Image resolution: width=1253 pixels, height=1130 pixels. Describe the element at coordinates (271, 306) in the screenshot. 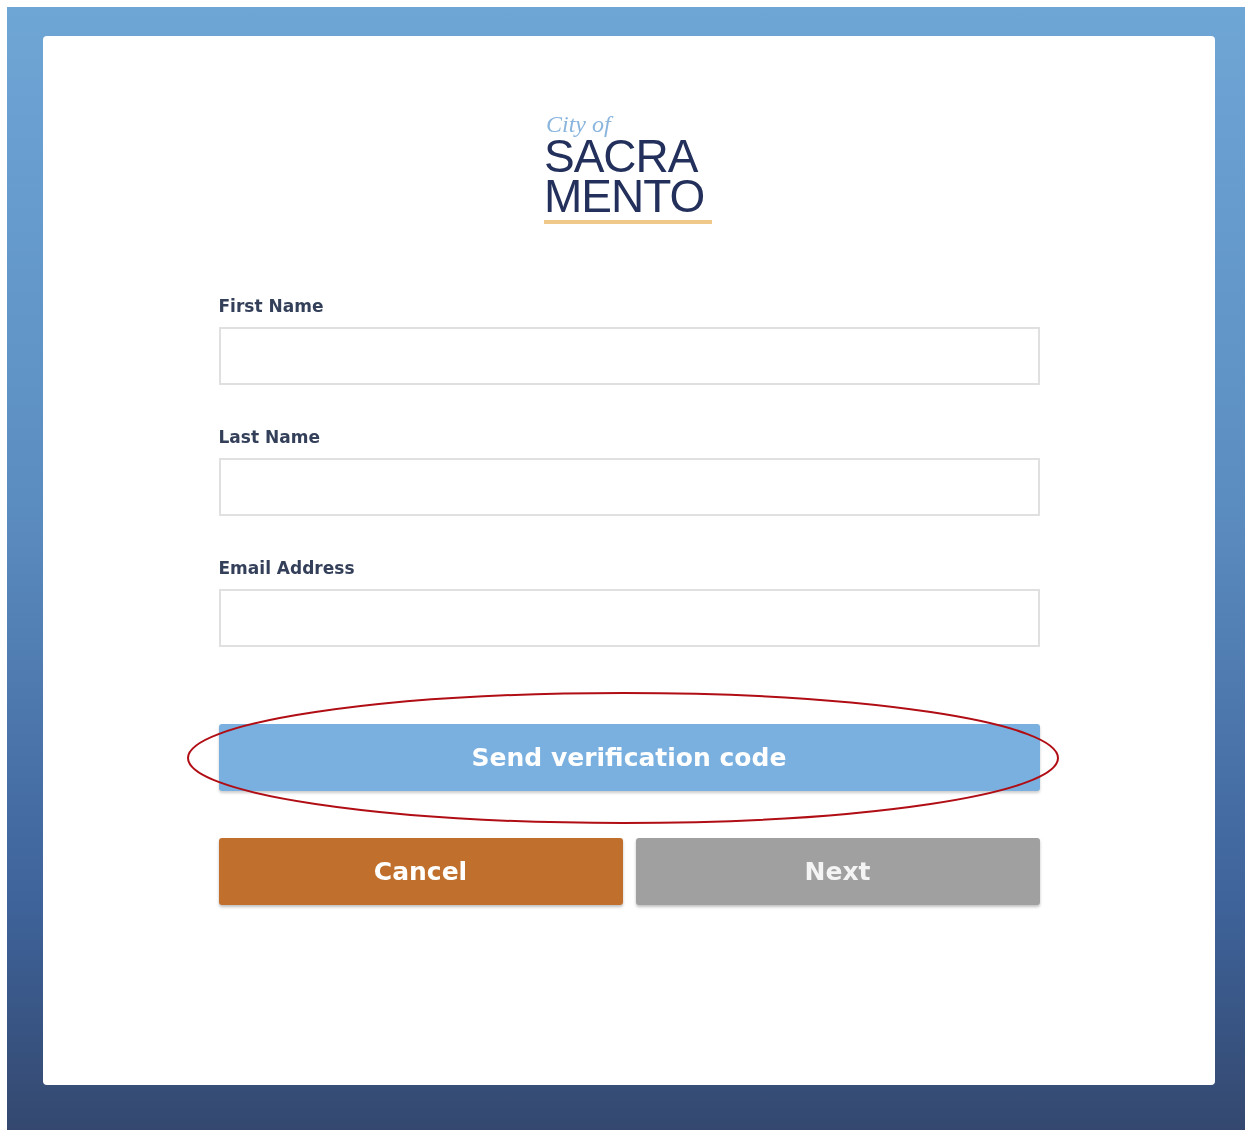

I see `field-label: First Name` at that location.